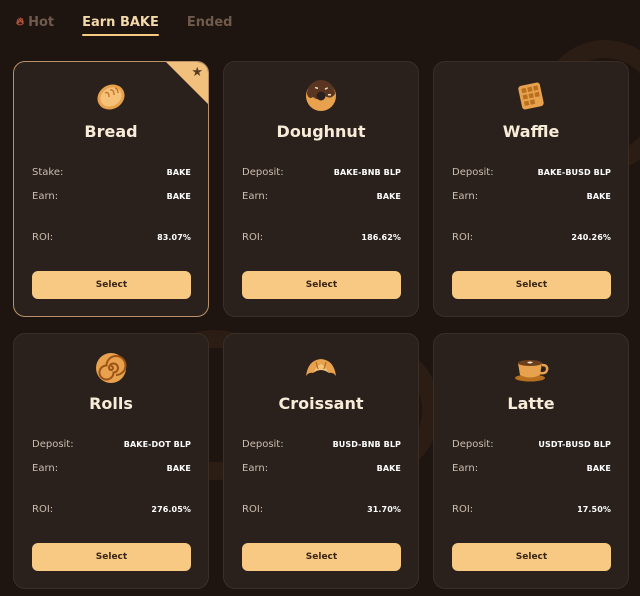 Image resolution: width=640 pixels, height=596 pixels. What do you see at coordinates (321, 172) in the screenshot?
I see `deposit-row: Deposit: BAKE-BNB BLP` at bounding box center [321, 172].